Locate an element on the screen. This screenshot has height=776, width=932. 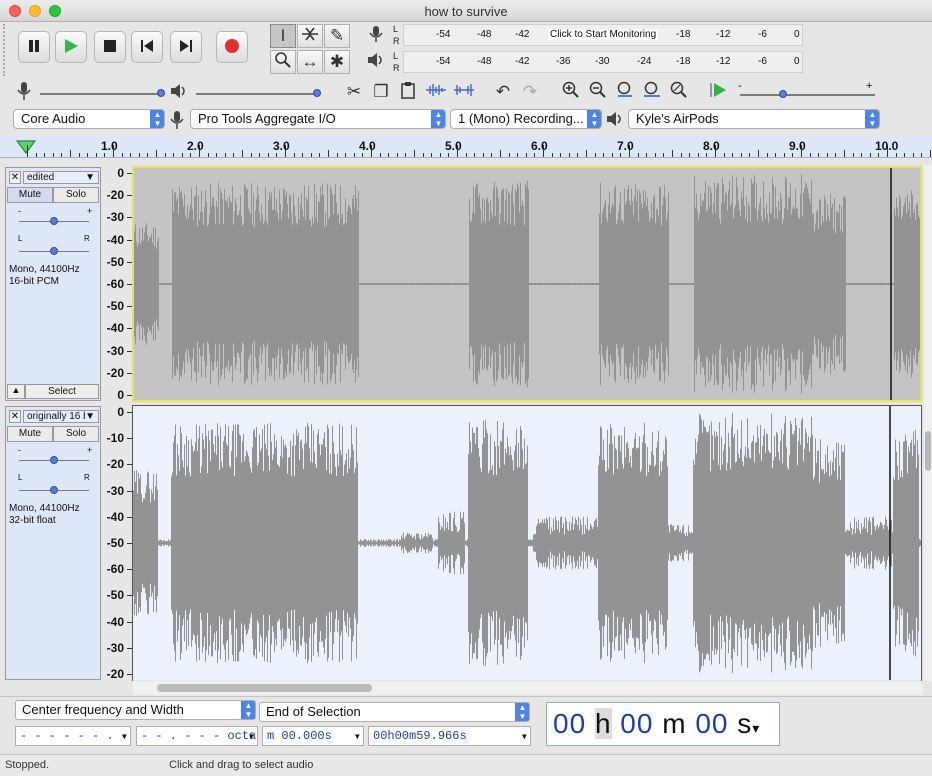
zoom-in-button is located at coordinates (571, 92).